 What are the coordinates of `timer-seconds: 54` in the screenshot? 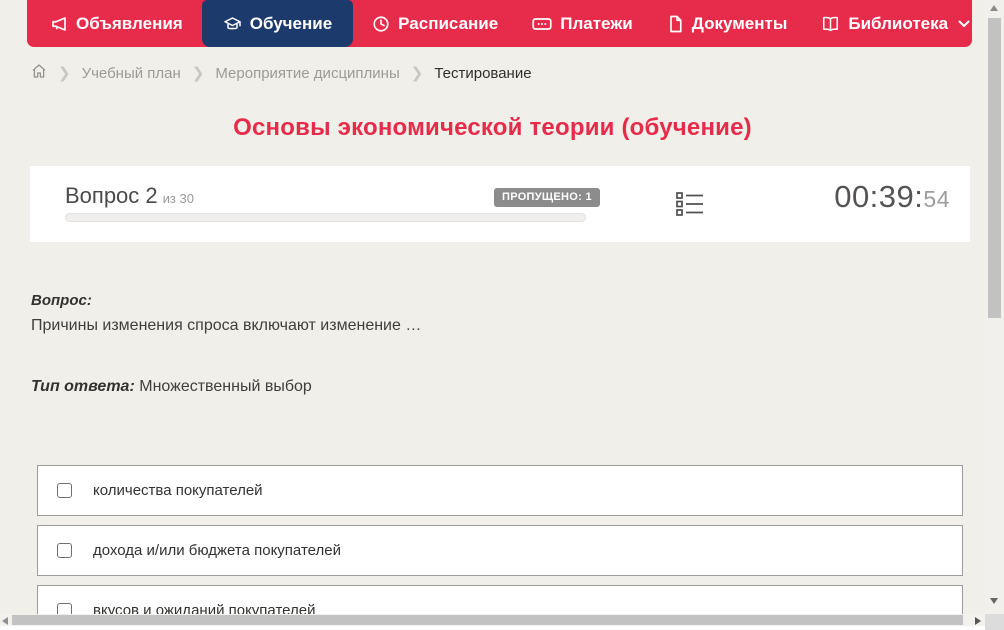 It's located at (936, 199).